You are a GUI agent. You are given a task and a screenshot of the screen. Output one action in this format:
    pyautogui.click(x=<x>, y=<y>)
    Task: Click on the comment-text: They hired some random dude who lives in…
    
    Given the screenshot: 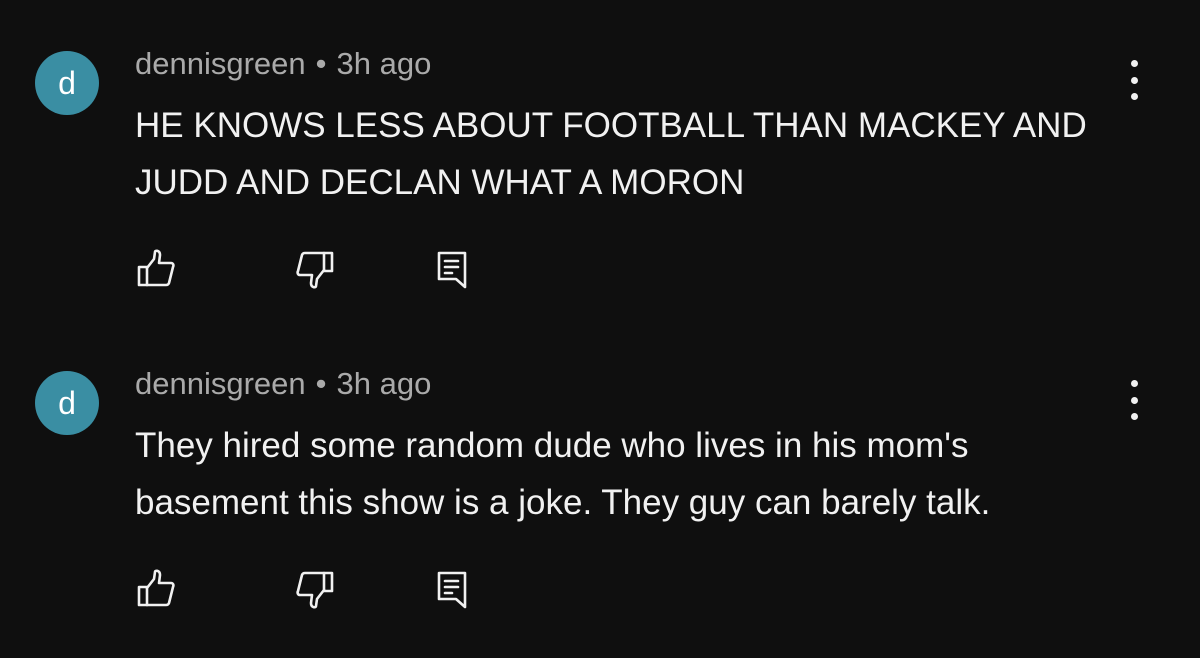 What is the action you would take?
    pyautogui.click(x=563, y=474)
    